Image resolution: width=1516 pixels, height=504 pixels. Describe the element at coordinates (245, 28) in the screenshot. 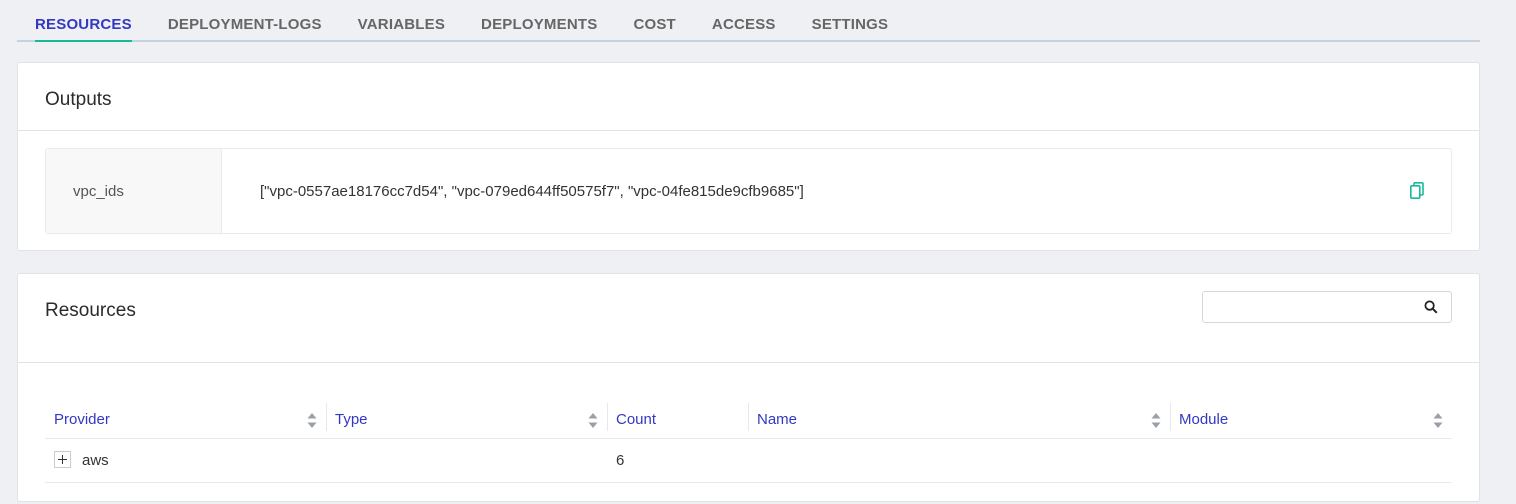

I see `tab-deployment-logs: DEPLOYMENT-LOGS` at that location.